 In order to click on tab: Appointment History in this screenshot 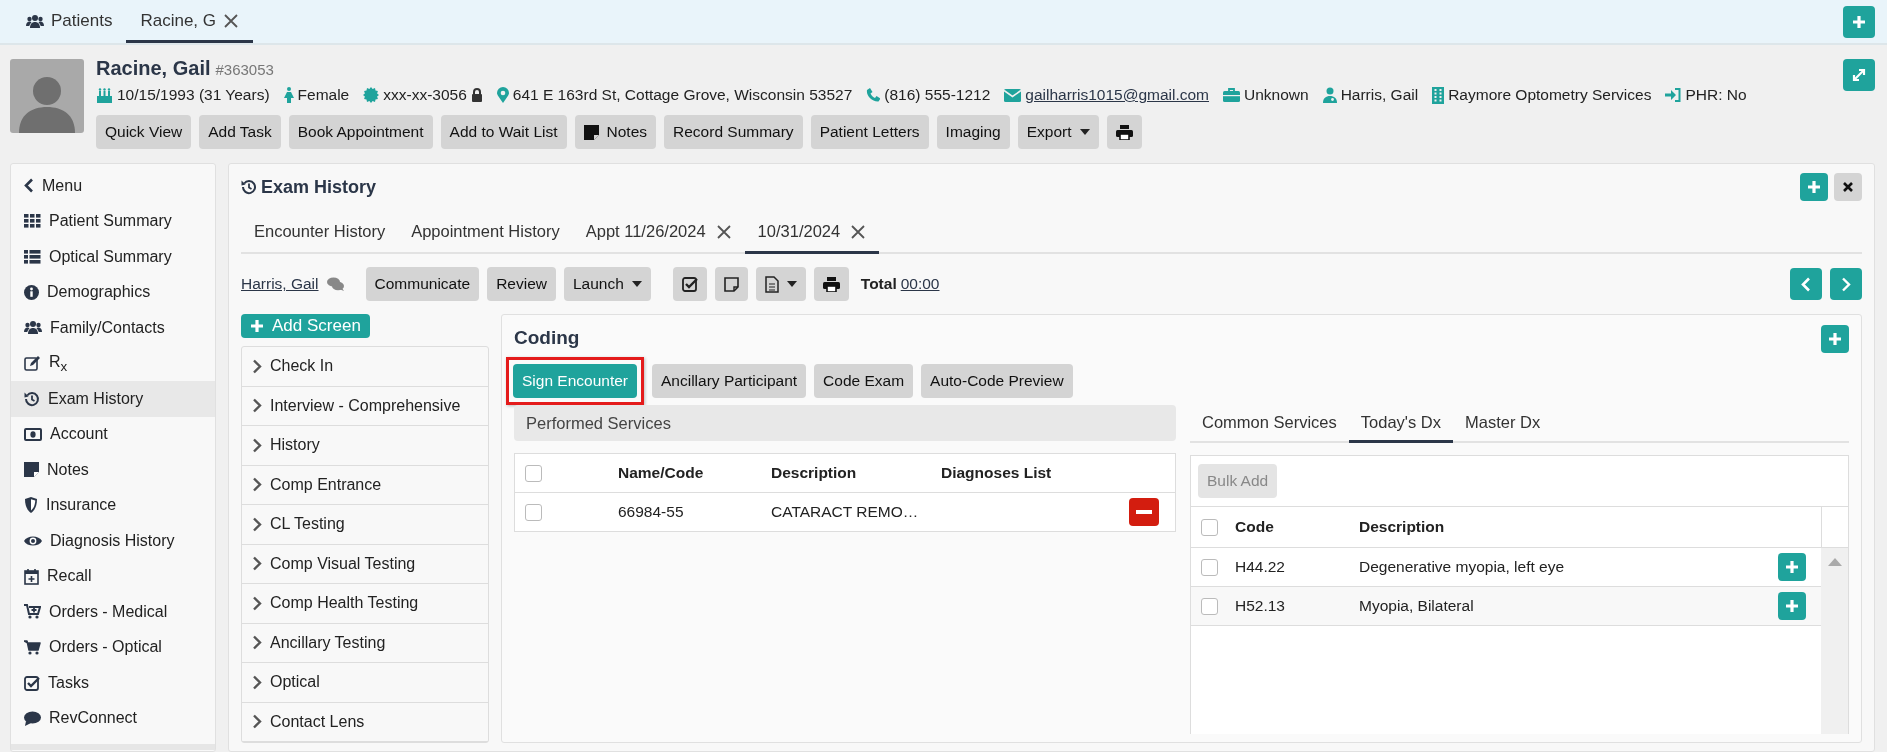, I will do `click(485, 233)`.